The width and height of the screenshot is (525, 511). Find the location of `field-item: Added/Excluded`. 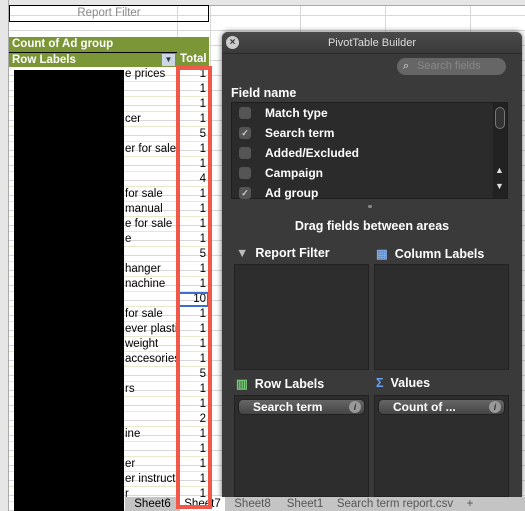

field-item: Added/Excluded is located at coordinates (369, 153).